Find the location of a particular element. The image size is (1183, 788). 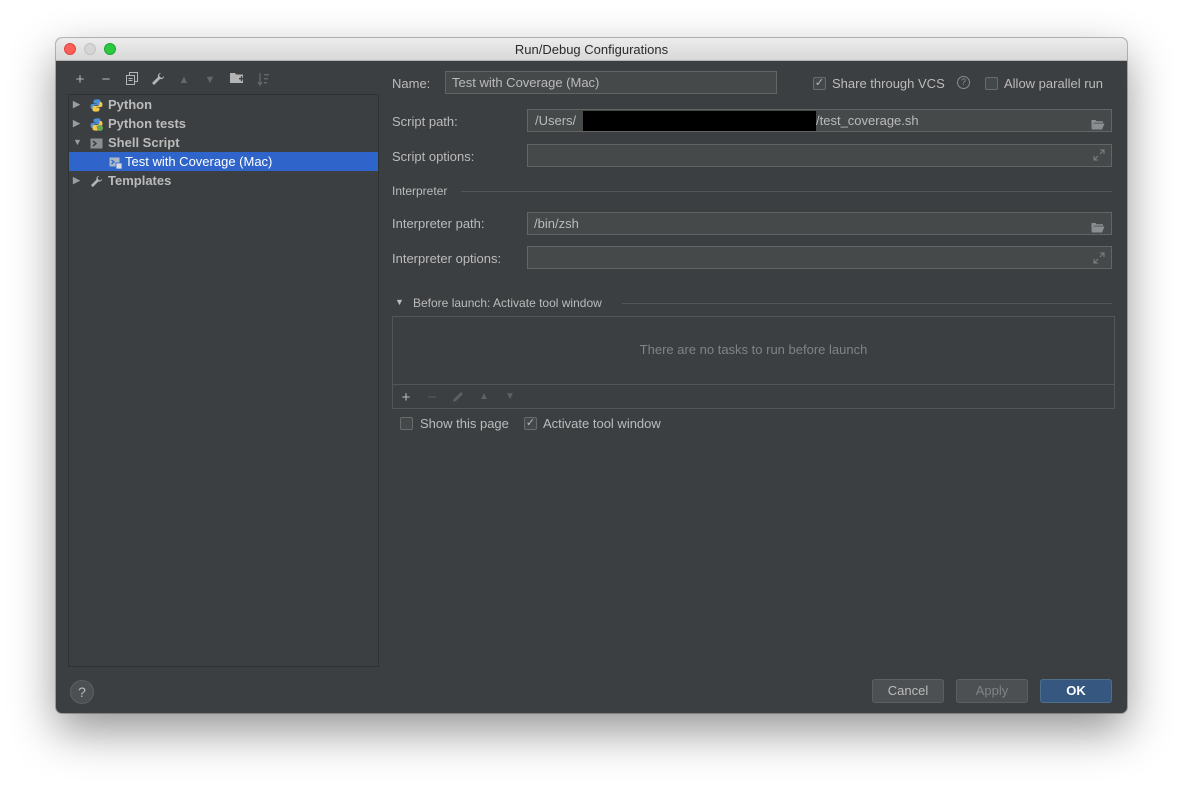

tree-item-label: Test with Coverage (Mac) is located at coordinates (199, 161).